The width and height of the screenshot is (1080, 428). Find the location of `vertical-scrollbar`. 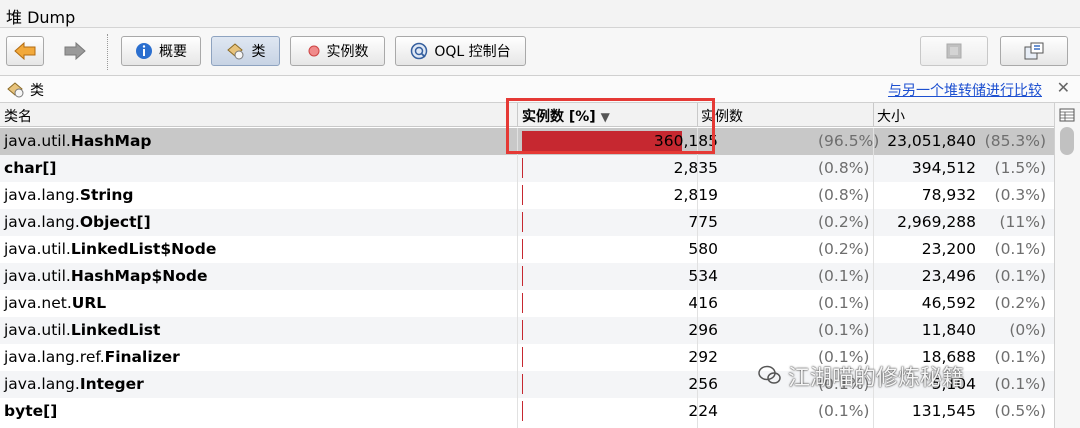

vertical-scrollbar is located at coordinates (1067, 265).